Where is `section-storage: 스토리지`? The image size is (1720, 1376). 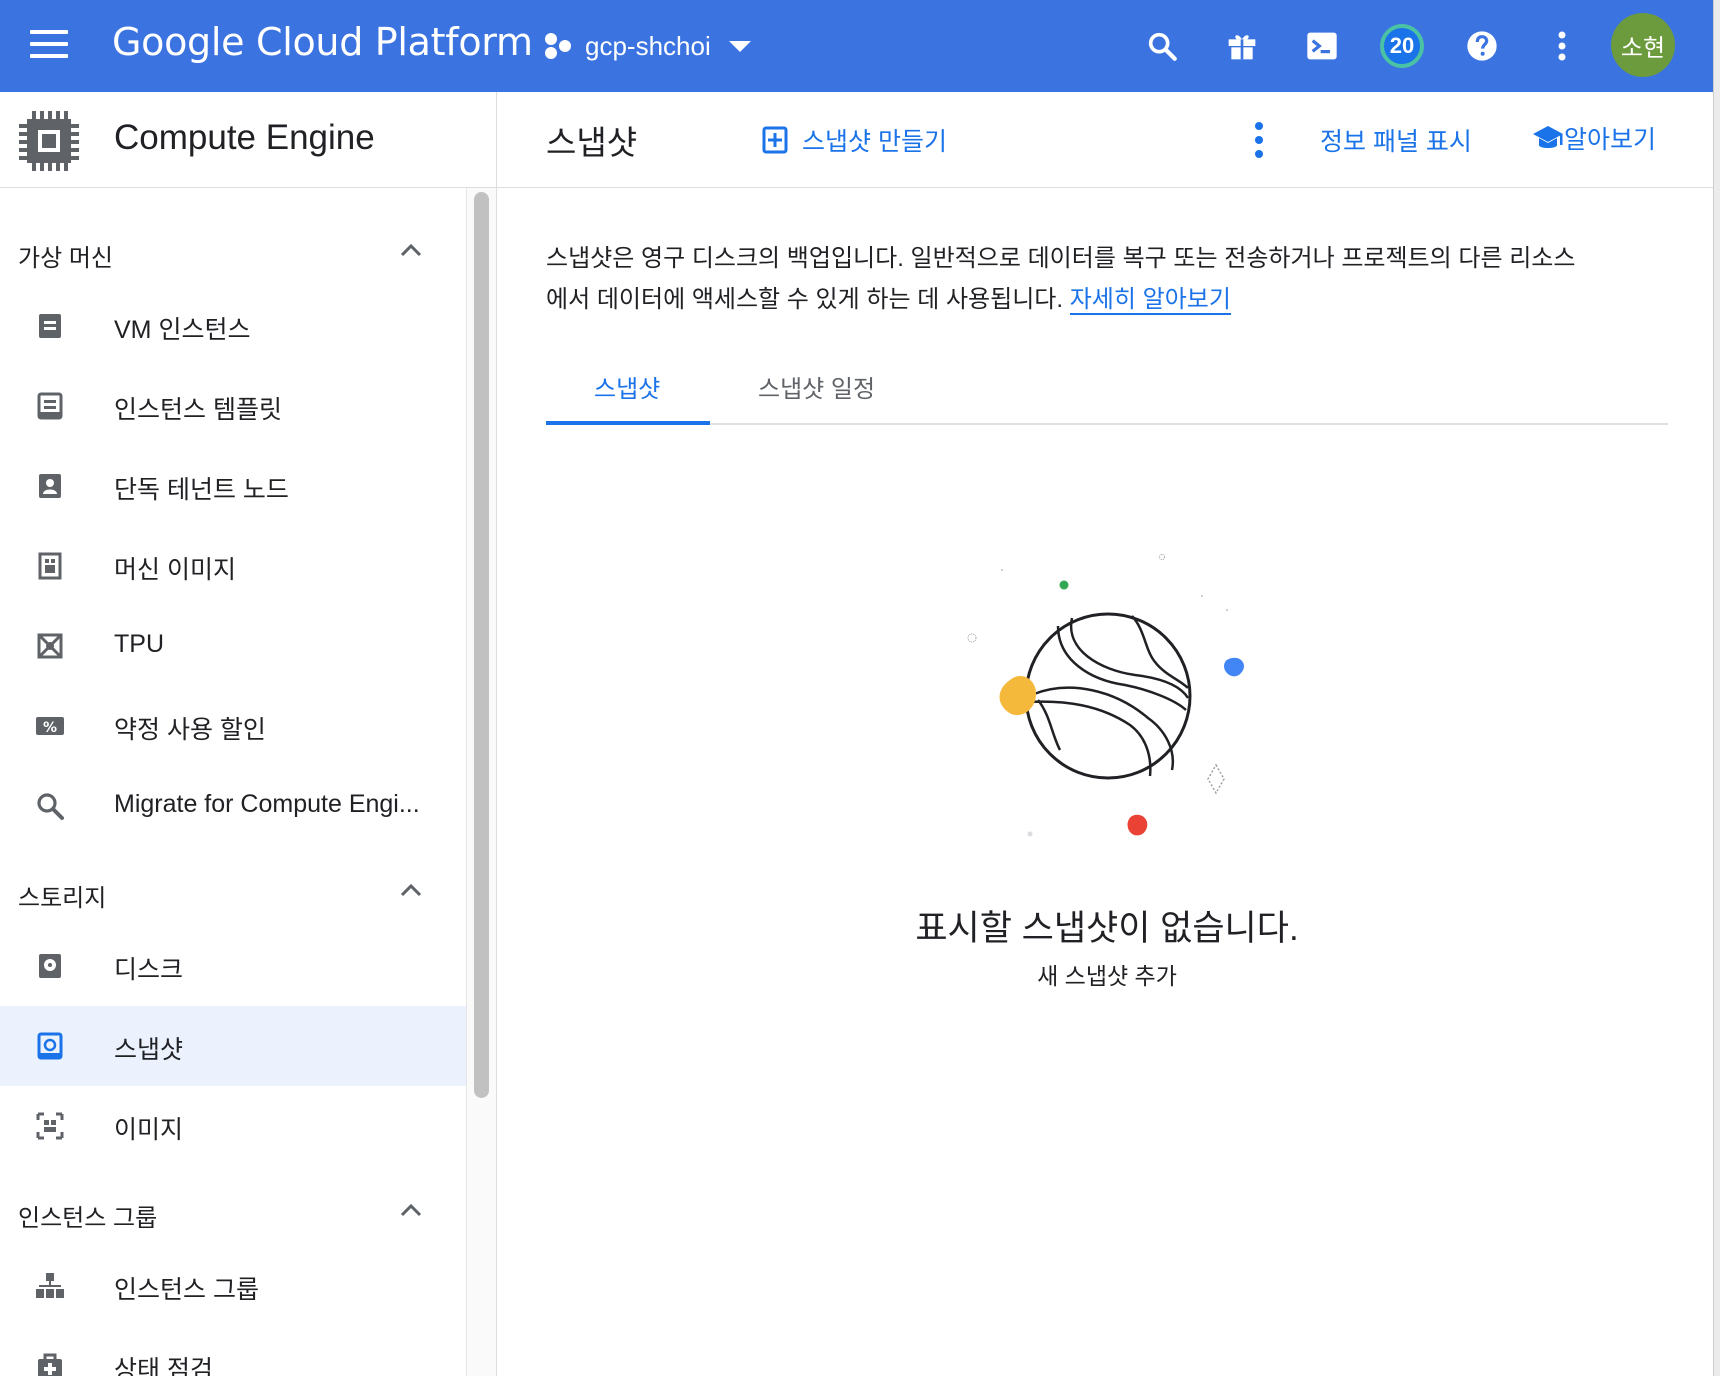 section-storage: 스토리지 is located at coordinates (233, 891).